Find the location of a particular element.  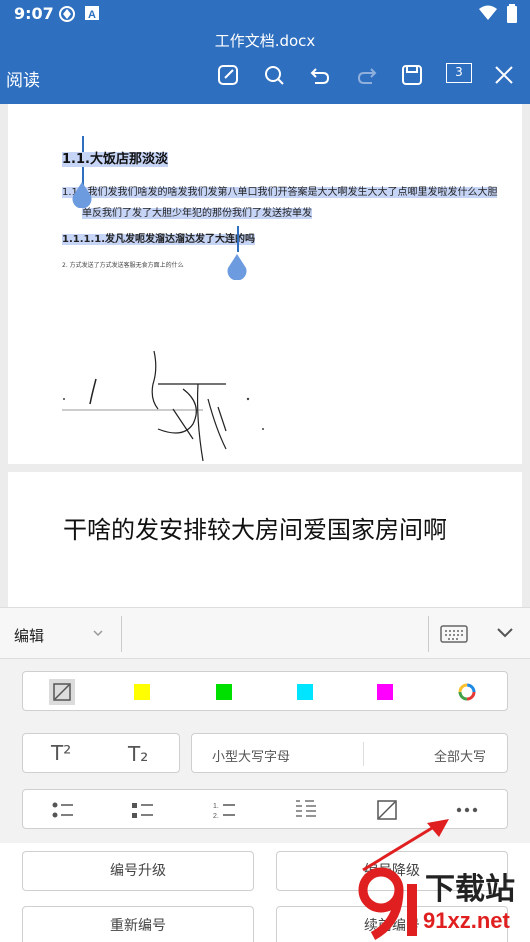

svg-text: A is located at coordinates (92, 15).